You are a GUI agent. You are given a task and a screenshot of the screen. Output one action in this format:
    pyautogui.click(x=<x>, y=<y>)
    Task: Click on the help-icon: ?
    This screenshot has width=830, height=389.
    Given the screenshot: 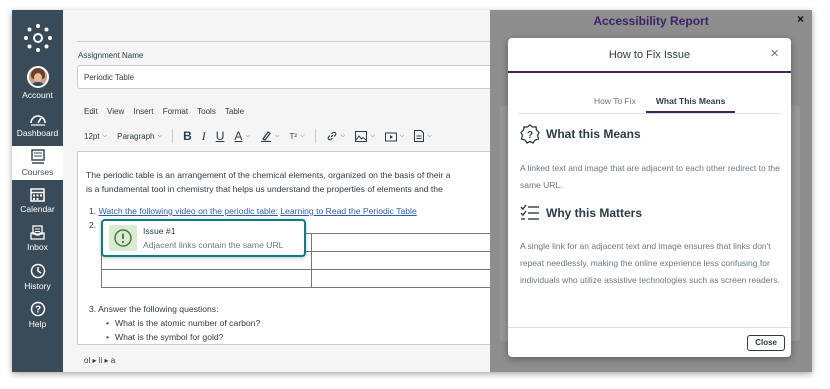 What is the action you would take?
    pyautogui.click(x=37, y=309)
    